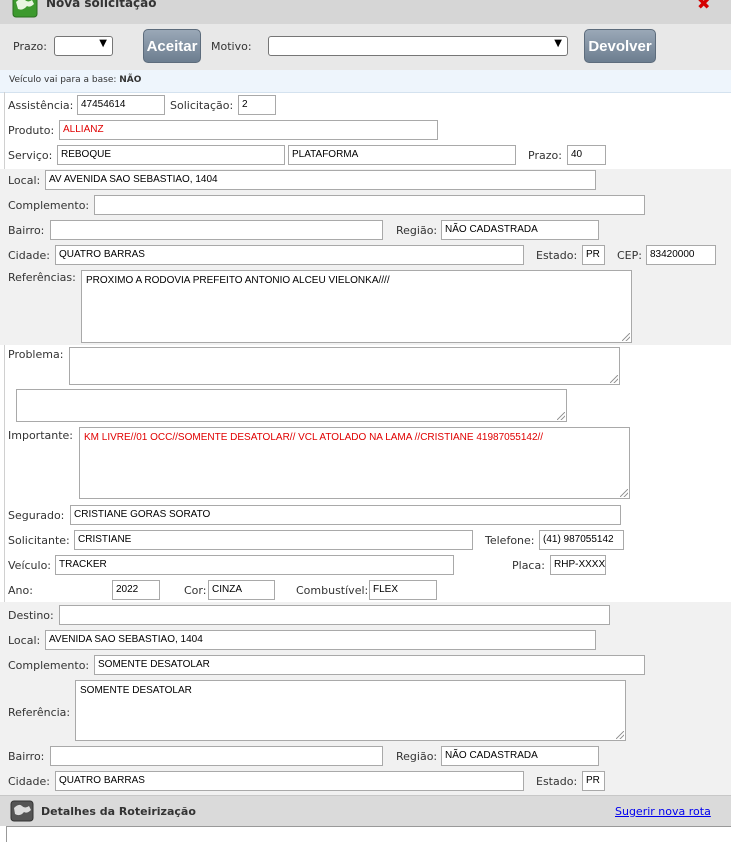 The width and height of the screenshot is (731, 842). Describe the element at coordinates (24, 180) in the screenshot. I see `local-label: Local:` at that location.